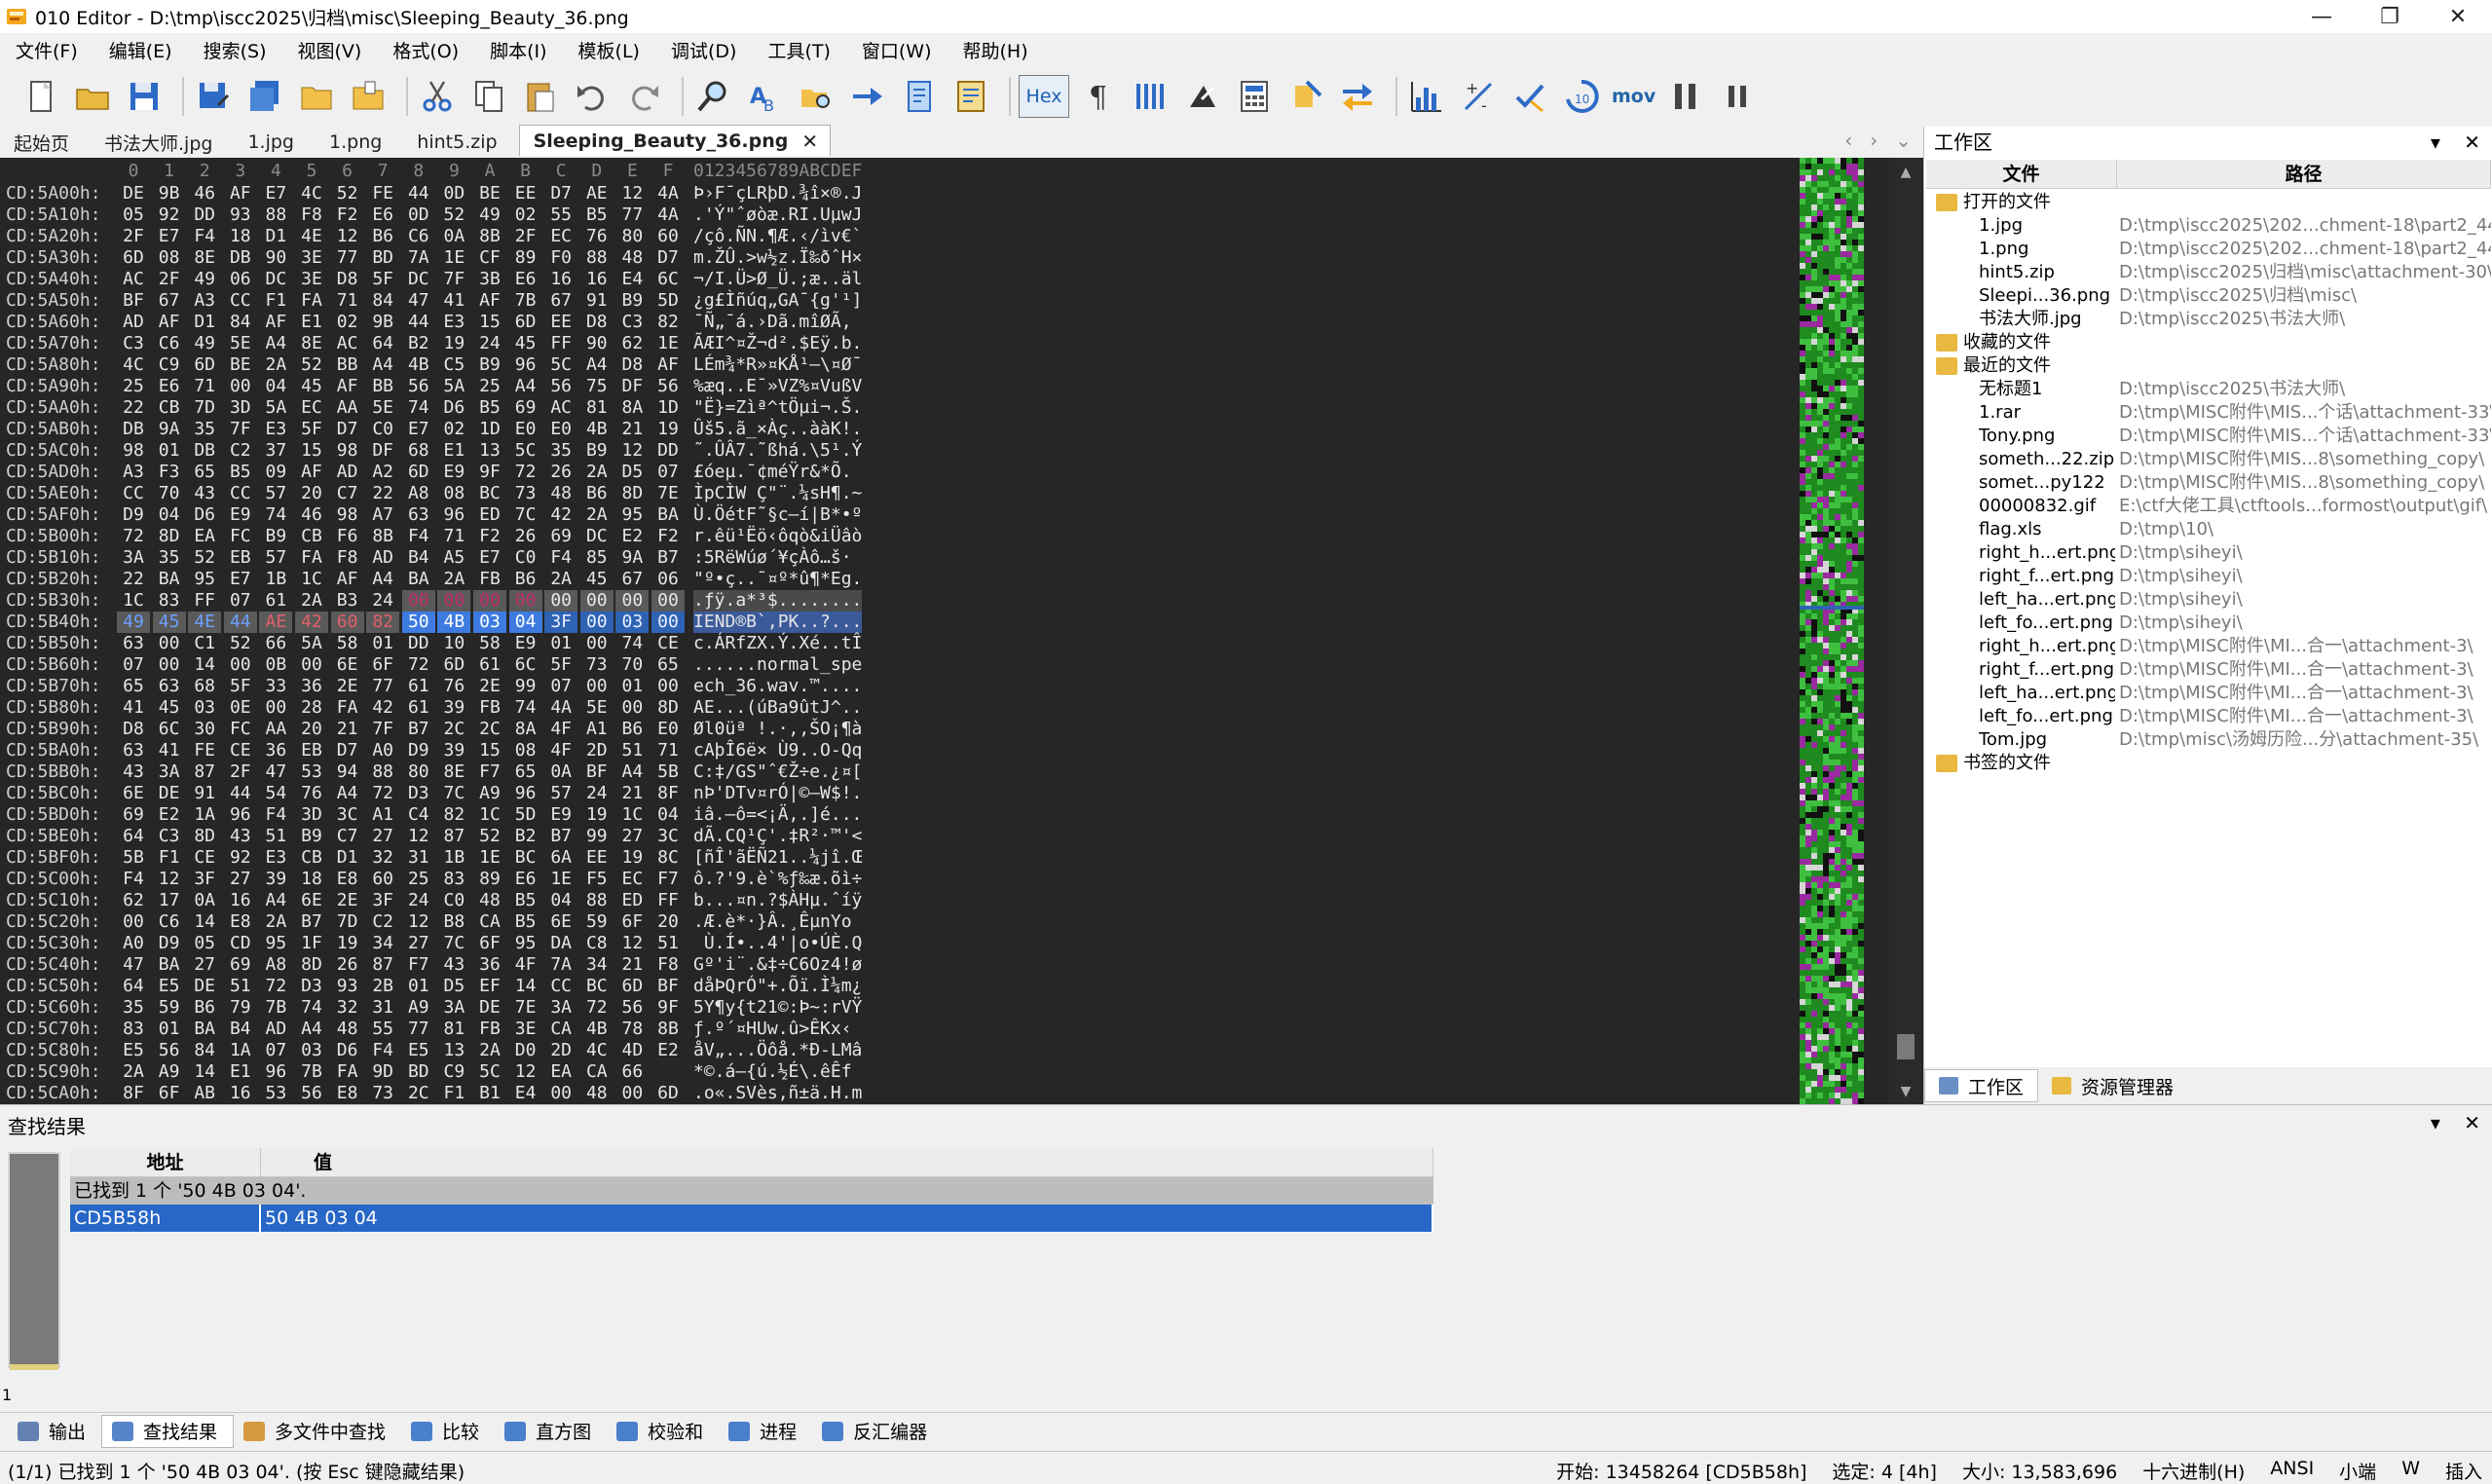  What do you see at coordinates (560, 451) in the screenshot?
I see `hex-byte: 35` at bounding box center [560, 451].